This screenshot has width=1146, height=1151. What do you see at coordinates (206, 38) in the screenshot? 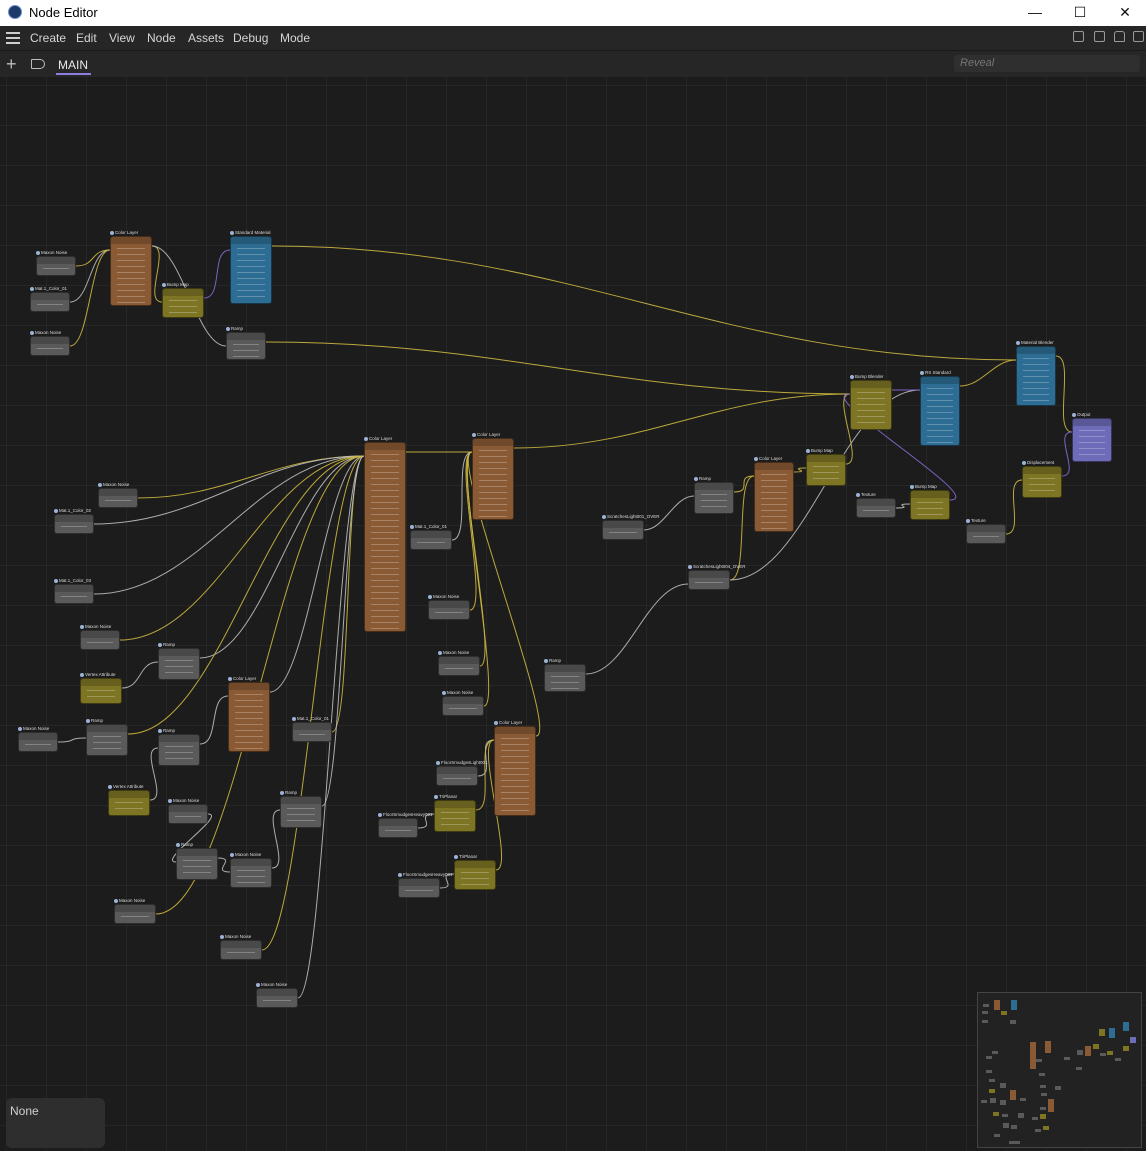
I see `menu-assets: Assets` at bounding box center [206, 38].